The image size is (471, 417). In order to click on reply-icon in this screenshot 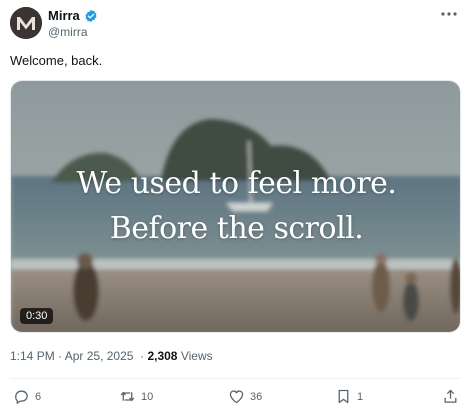, I will do `click(21, 397)`.